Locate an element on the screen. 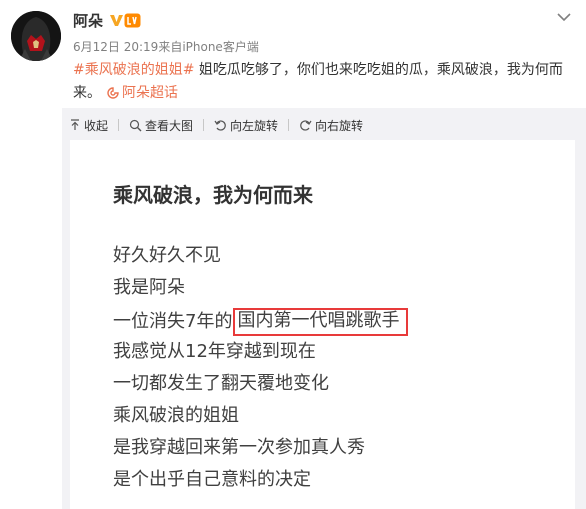 Image resolution: width=586 pixels, height=509 pixels. post-meta: 6月12日 20:19来自iPhone客户端 is located at coordinates (166, 46).